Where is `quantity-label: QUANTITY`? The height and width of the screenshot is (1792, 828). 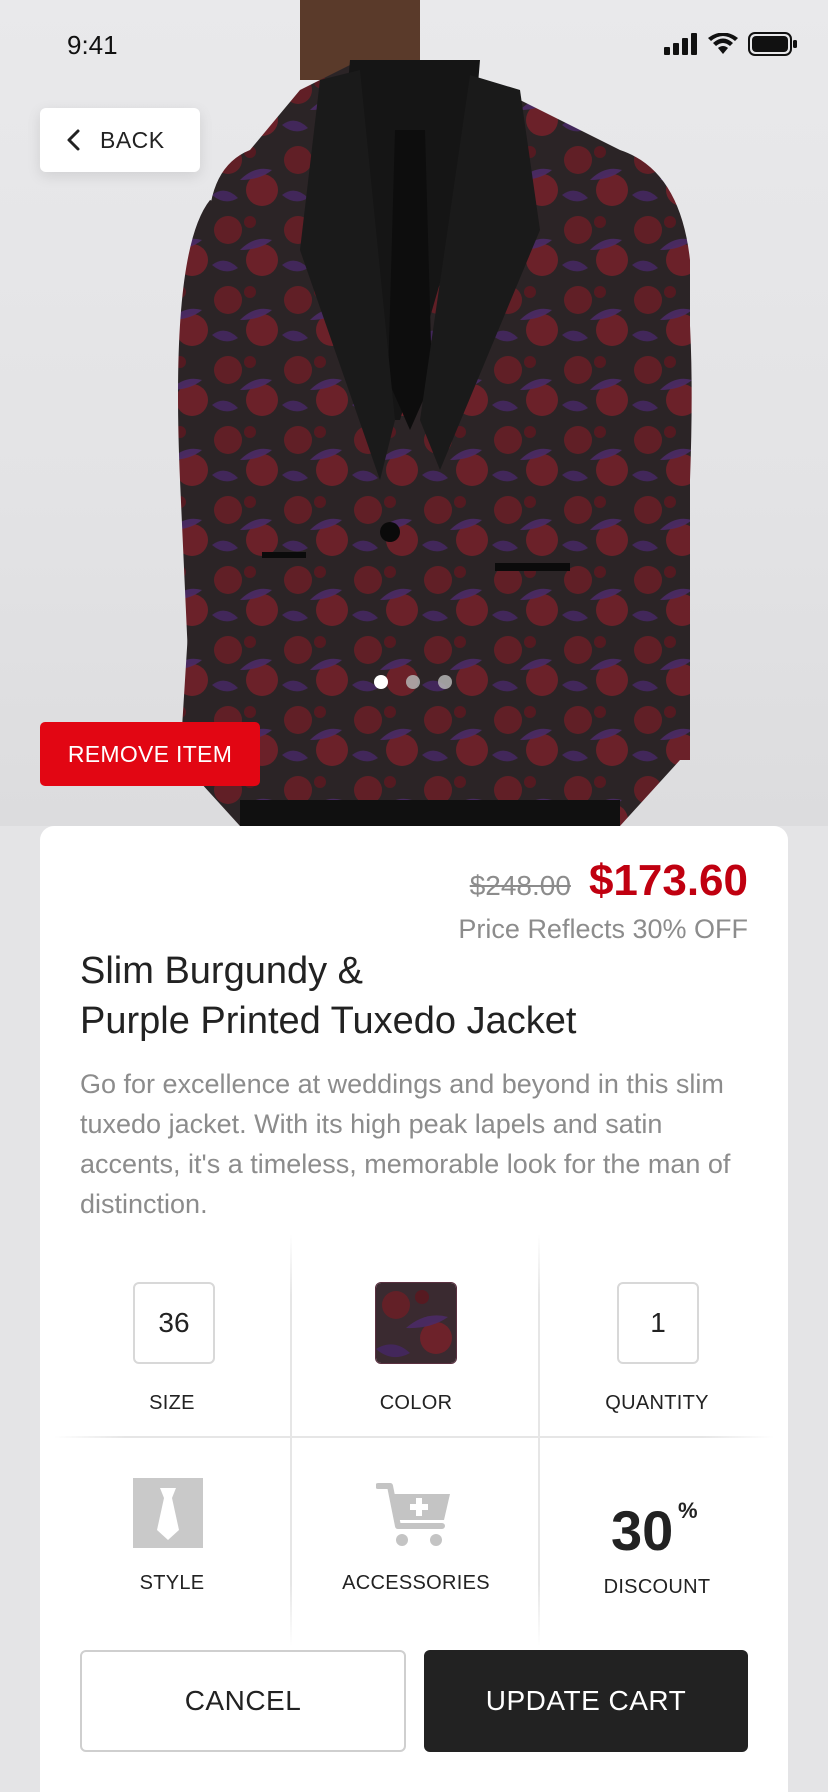 quantity-label: QUANTITY is located at coordinates (657, 1403).